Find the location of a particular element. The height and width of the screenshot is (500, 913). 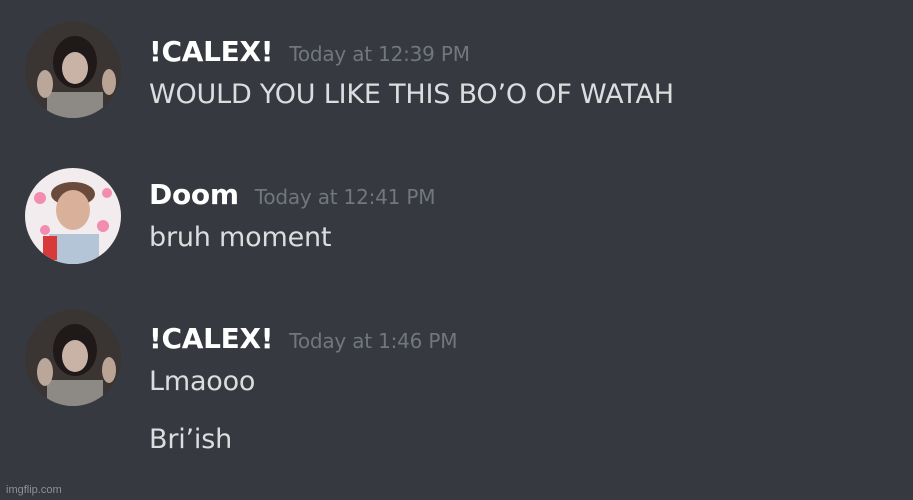

message-text: WOULD YOU LIKE THIS BO’O OF WATAH is located at coordinates (411, 94).